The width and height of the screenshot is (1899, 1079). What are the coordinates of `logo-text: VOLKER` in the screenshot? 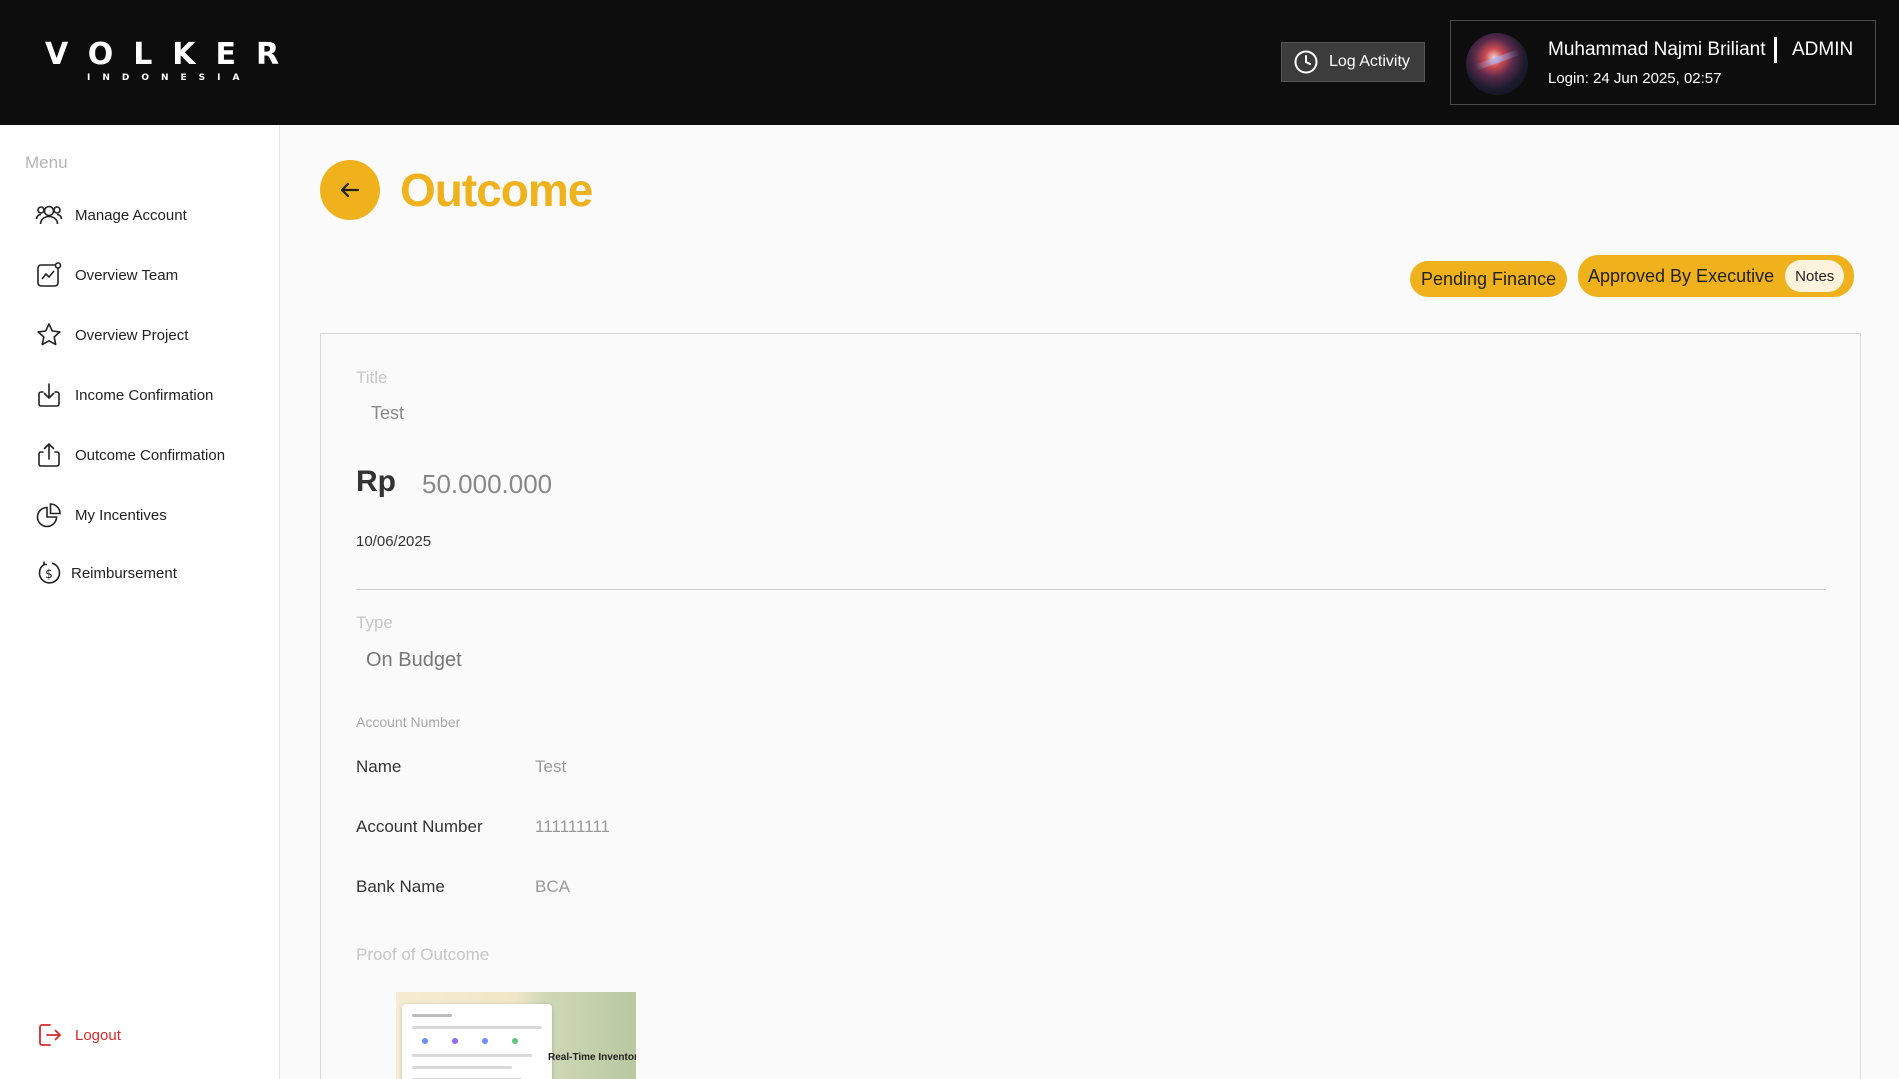 It's located at (172, 54).